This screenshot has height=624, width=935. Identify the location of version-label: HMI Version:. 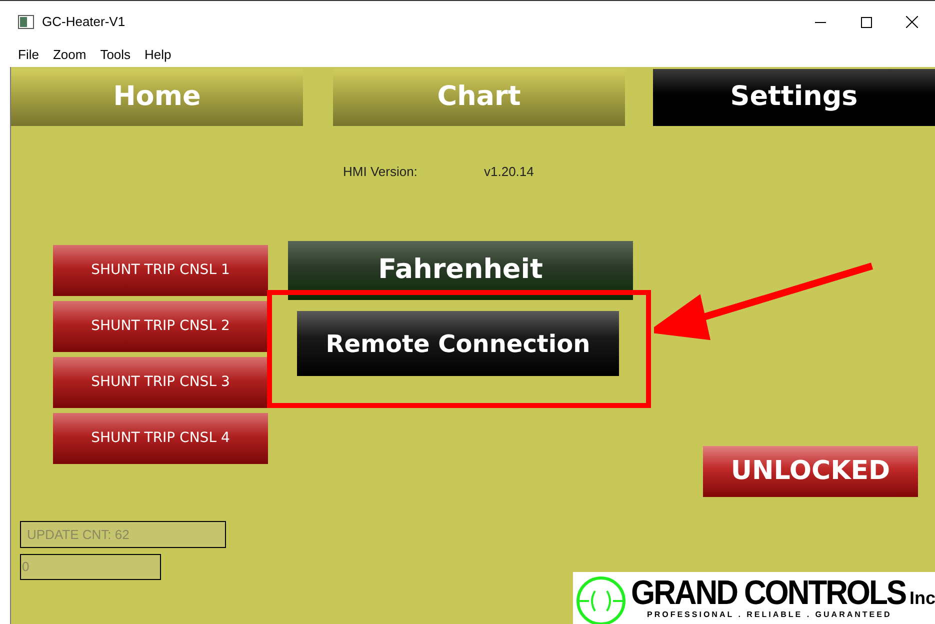
(380, 172).